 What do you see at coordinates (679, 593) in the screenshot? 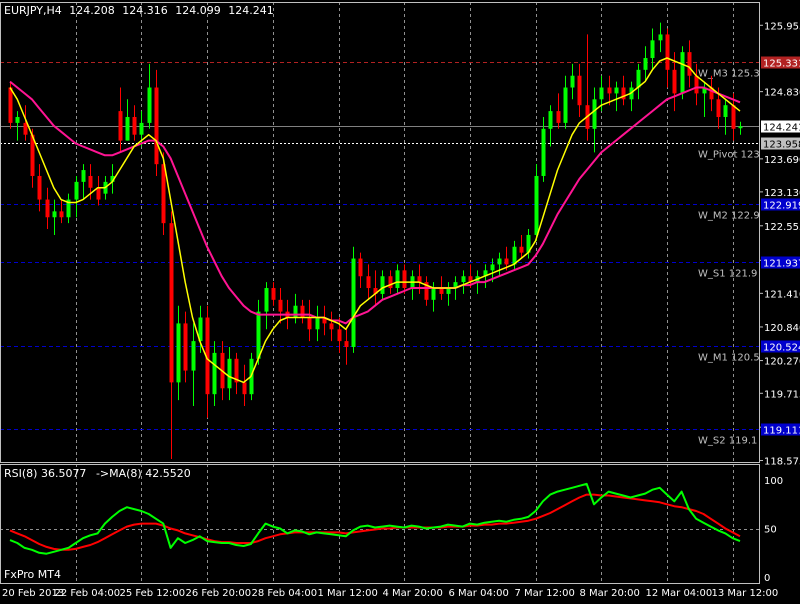
I see `x-tick-label: 12 Mar 04:00` at bounding box center [679, 593].